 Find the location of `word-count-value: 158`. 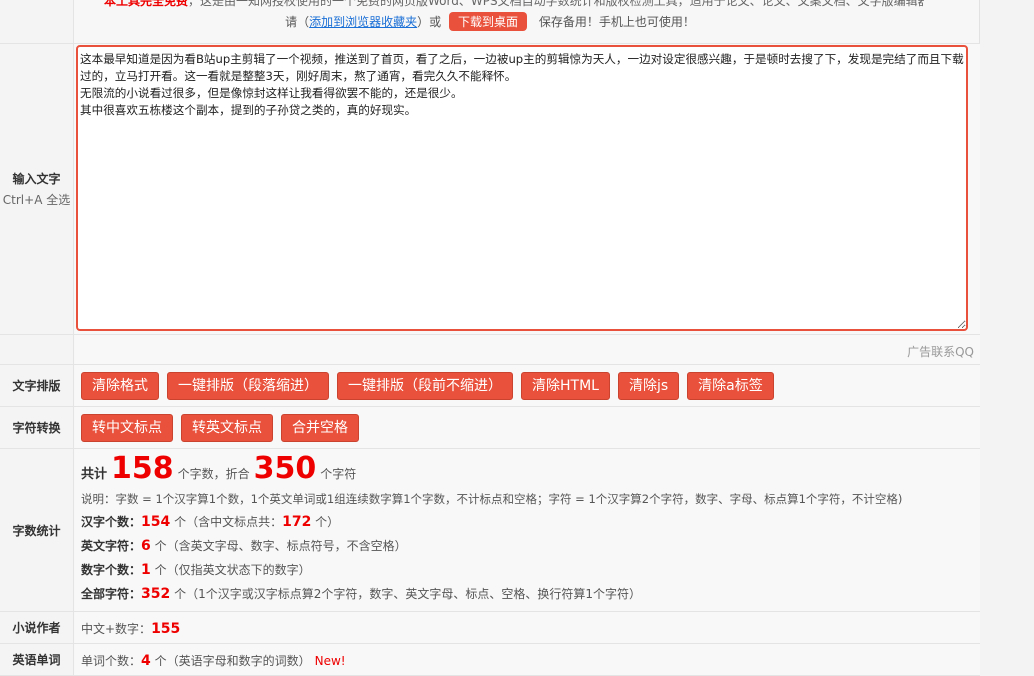

word-count-value: 158 is located at coordinates (142, 468).